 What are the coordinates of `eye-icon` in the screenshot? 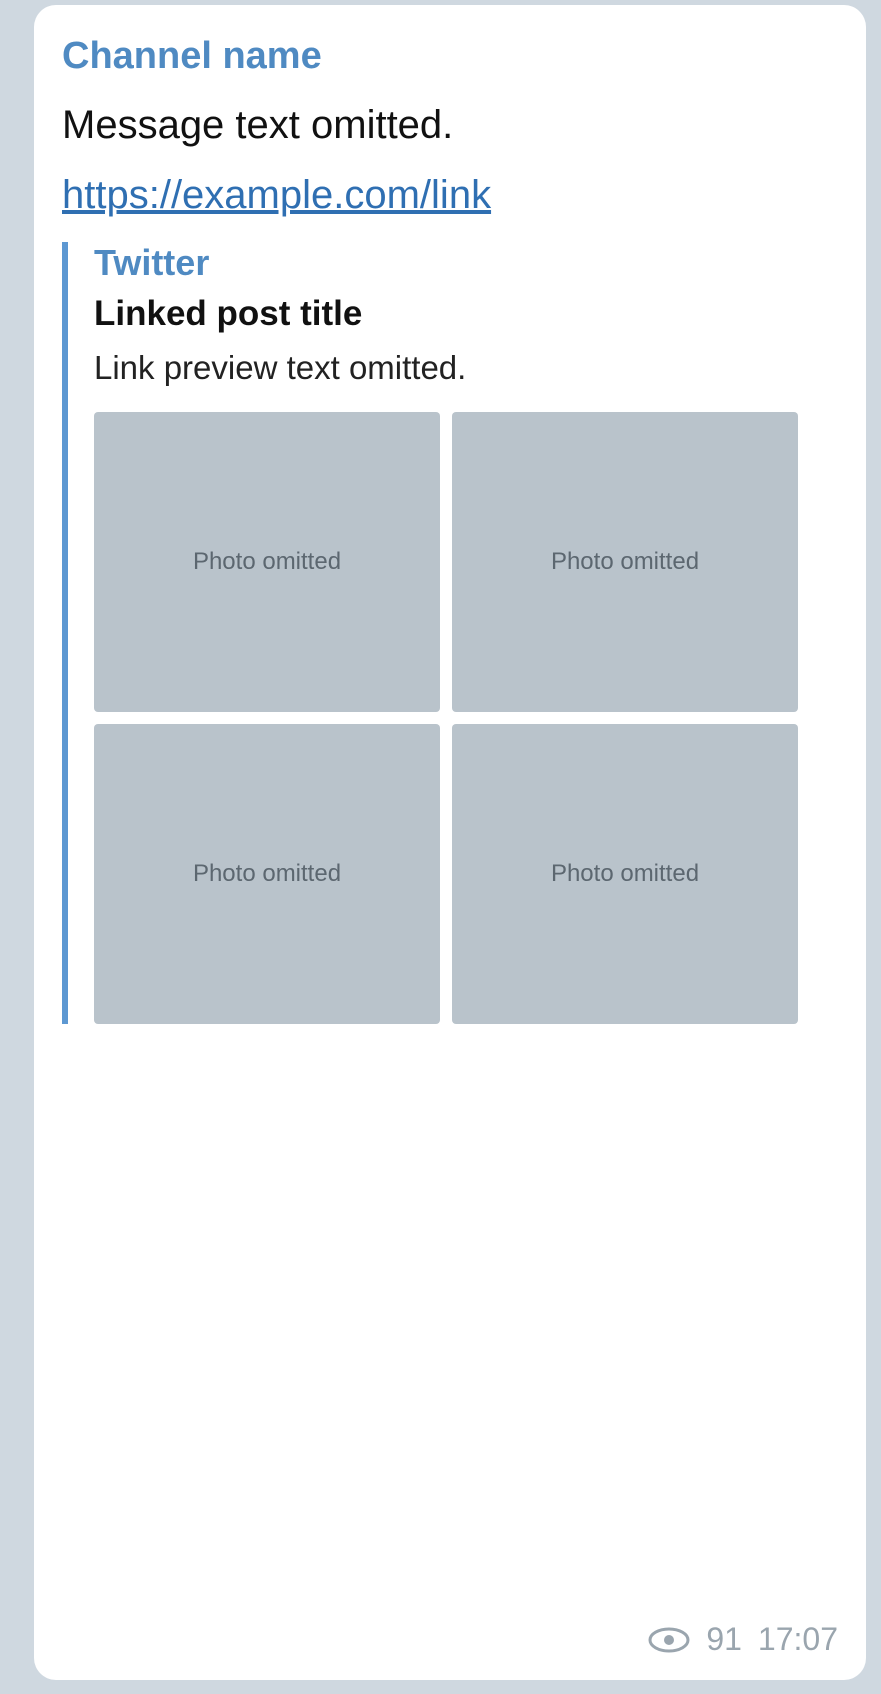 It's located at (669, 1639).